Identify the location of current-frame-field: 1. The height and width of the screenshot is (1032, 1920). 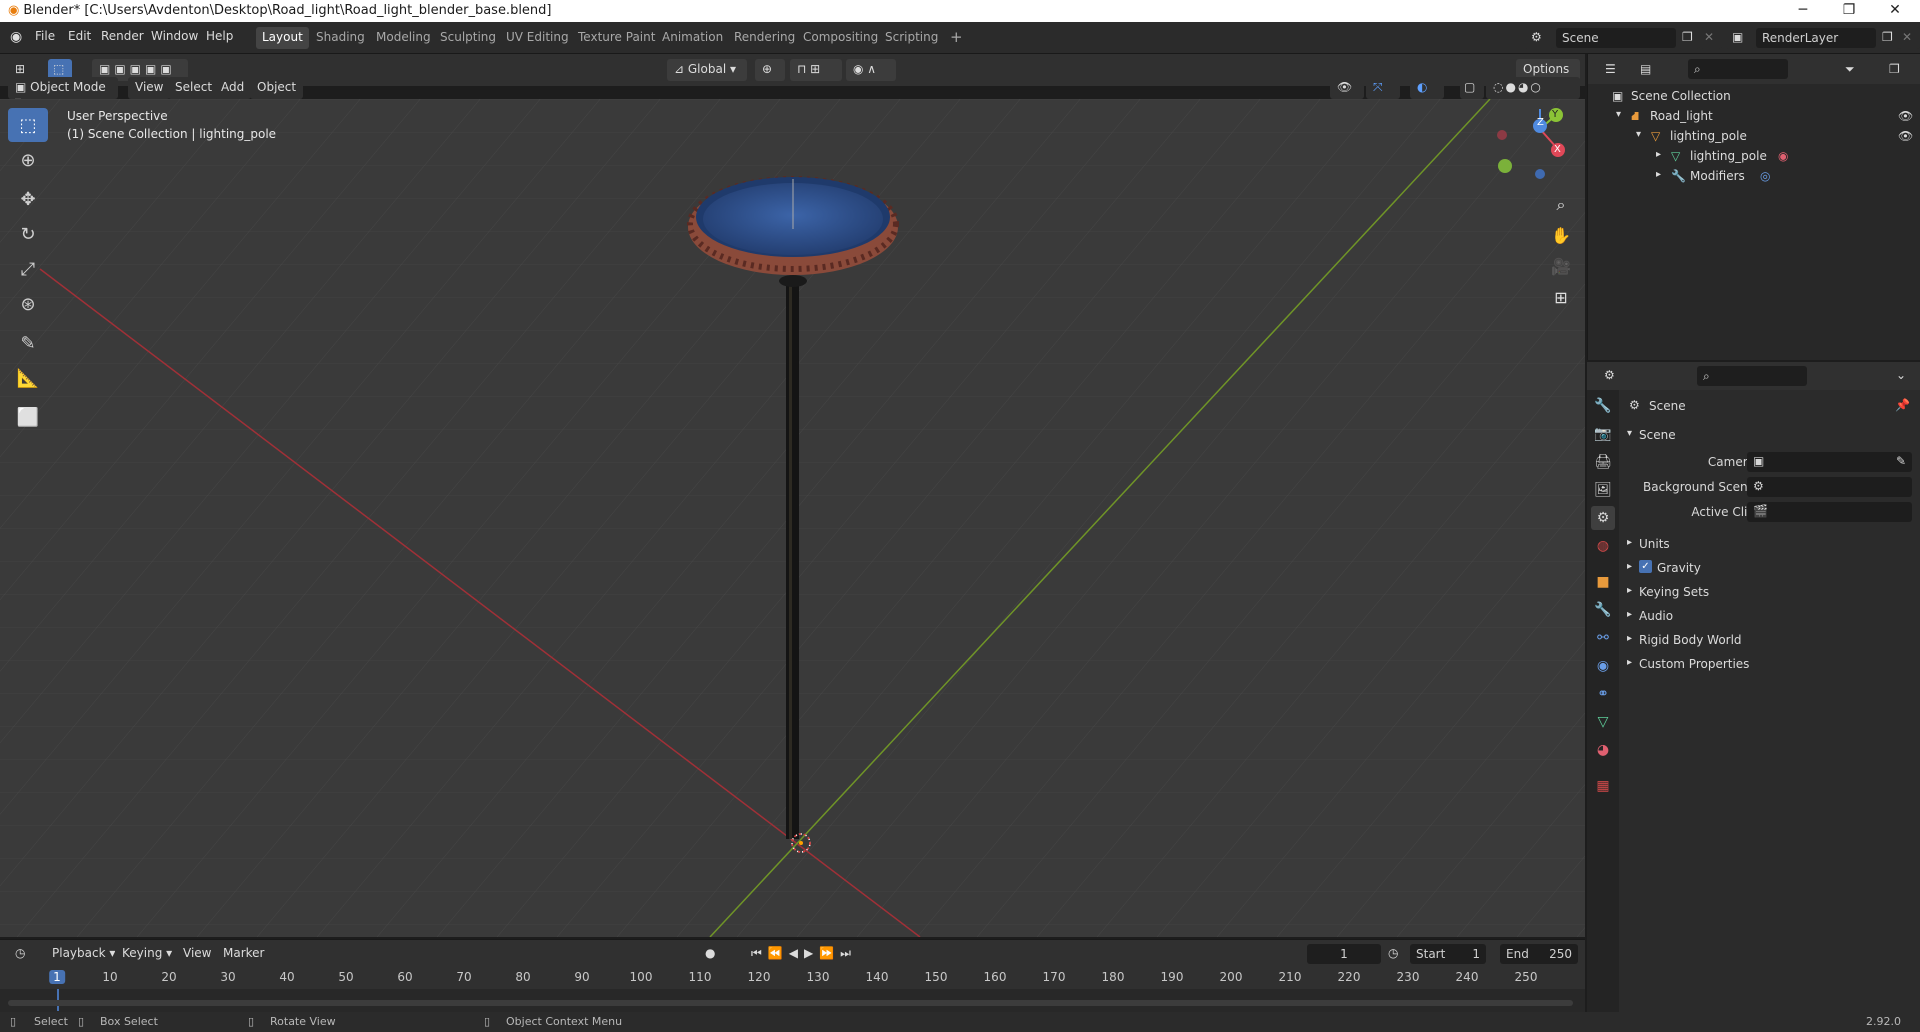
(1344, 954).